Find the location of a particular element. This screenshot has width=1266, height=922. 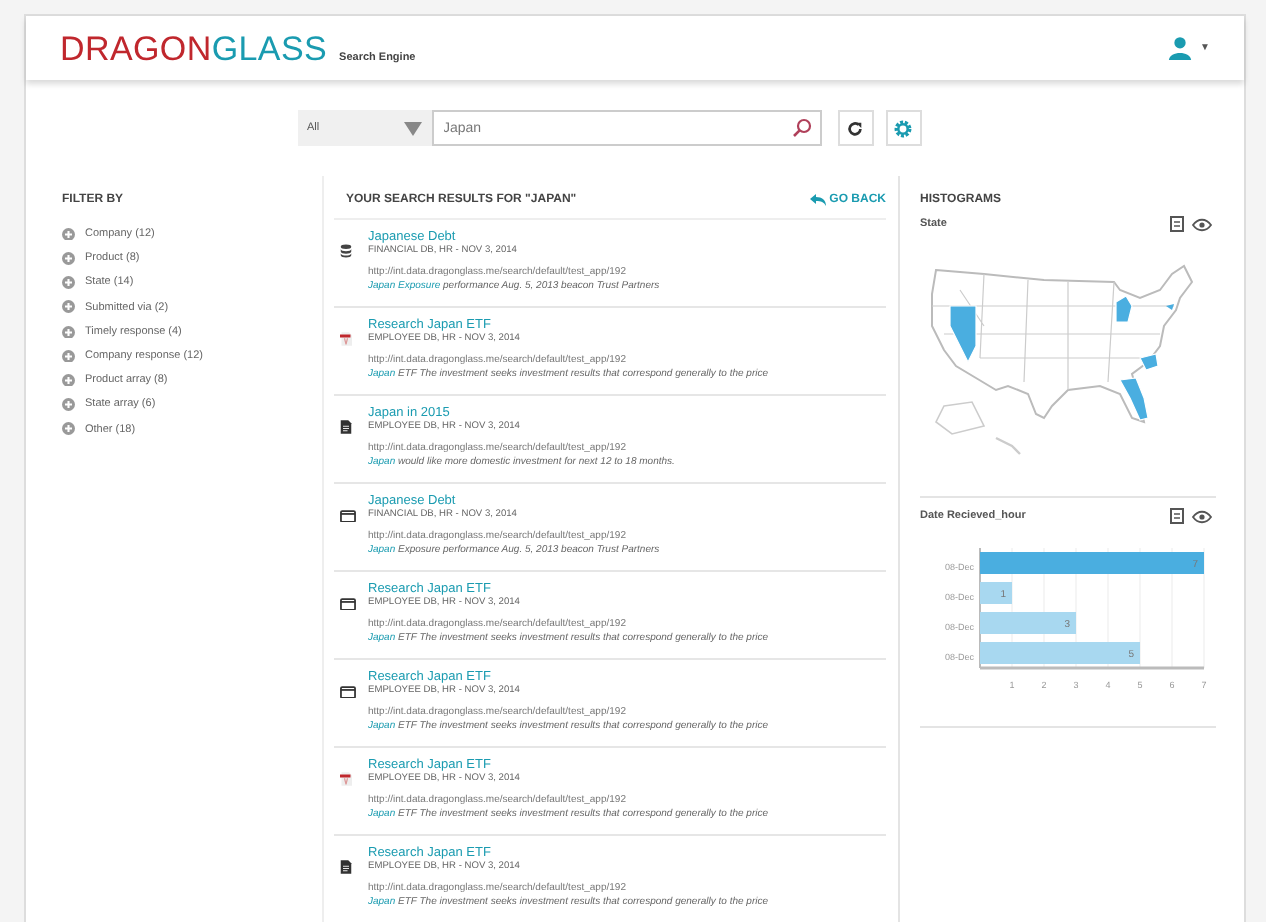

refresh-button is located at coordinates (855, 128).